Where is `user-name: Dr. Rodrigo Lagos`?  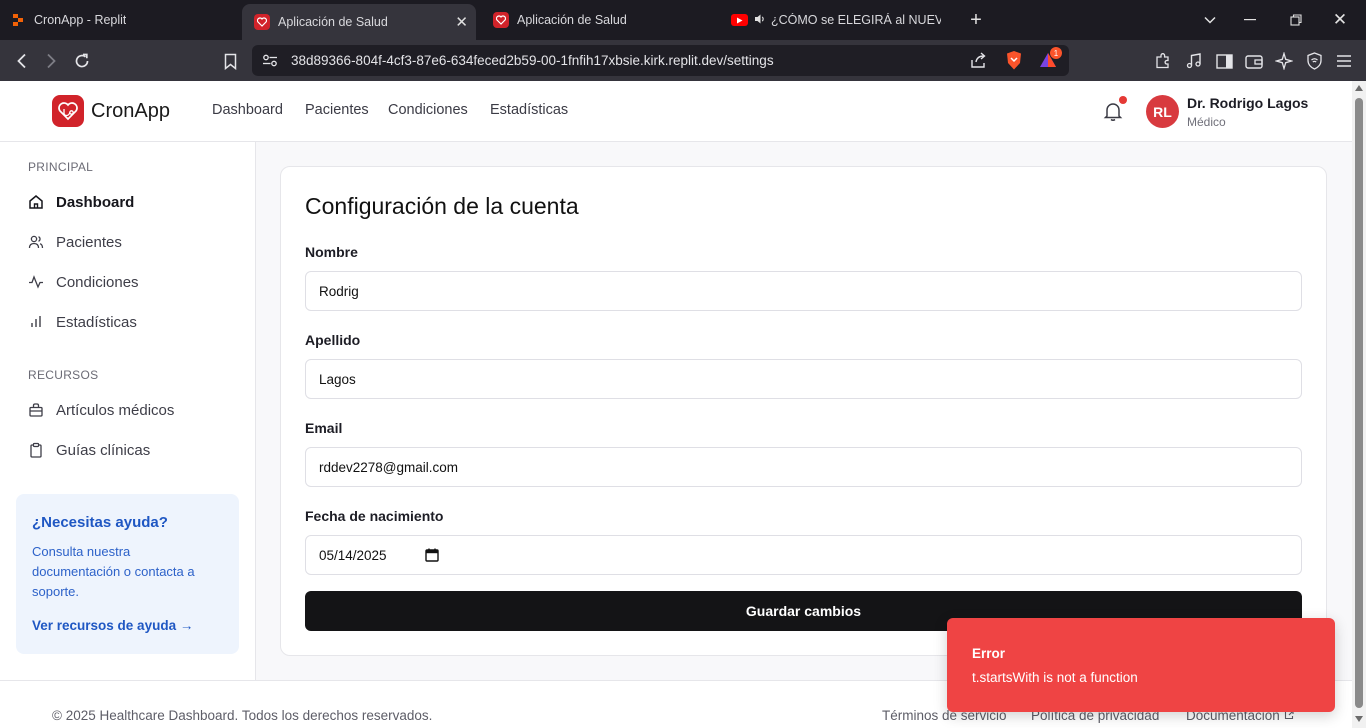
user-name: Dr. Rodrigo Lagos is located at coordinates (1247, 103).